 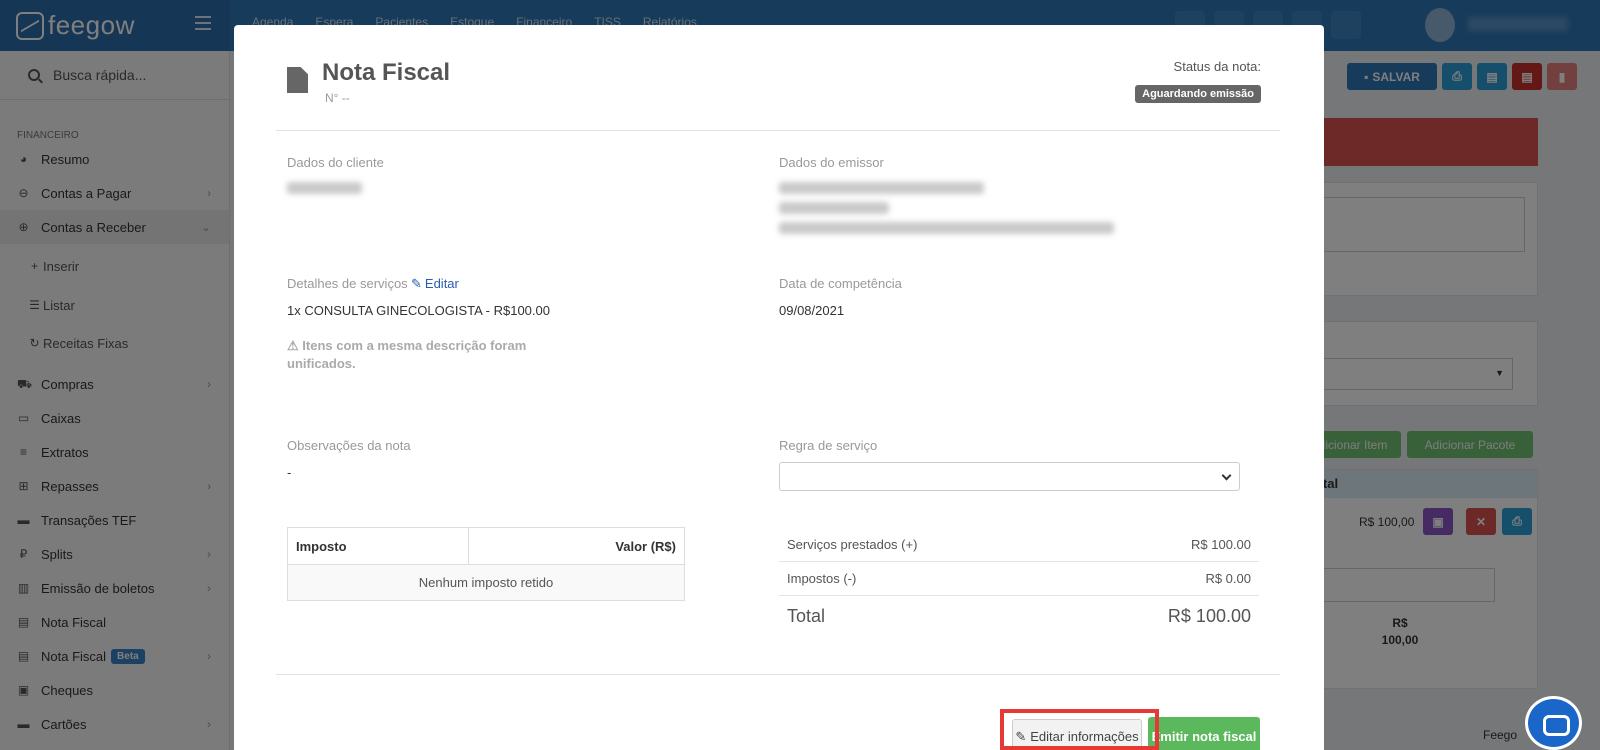 What do you see at coordinates (435, 284) in the screenshot?
I see `edit-services-link: ✎ Editar` at bounding box center [435, 284].